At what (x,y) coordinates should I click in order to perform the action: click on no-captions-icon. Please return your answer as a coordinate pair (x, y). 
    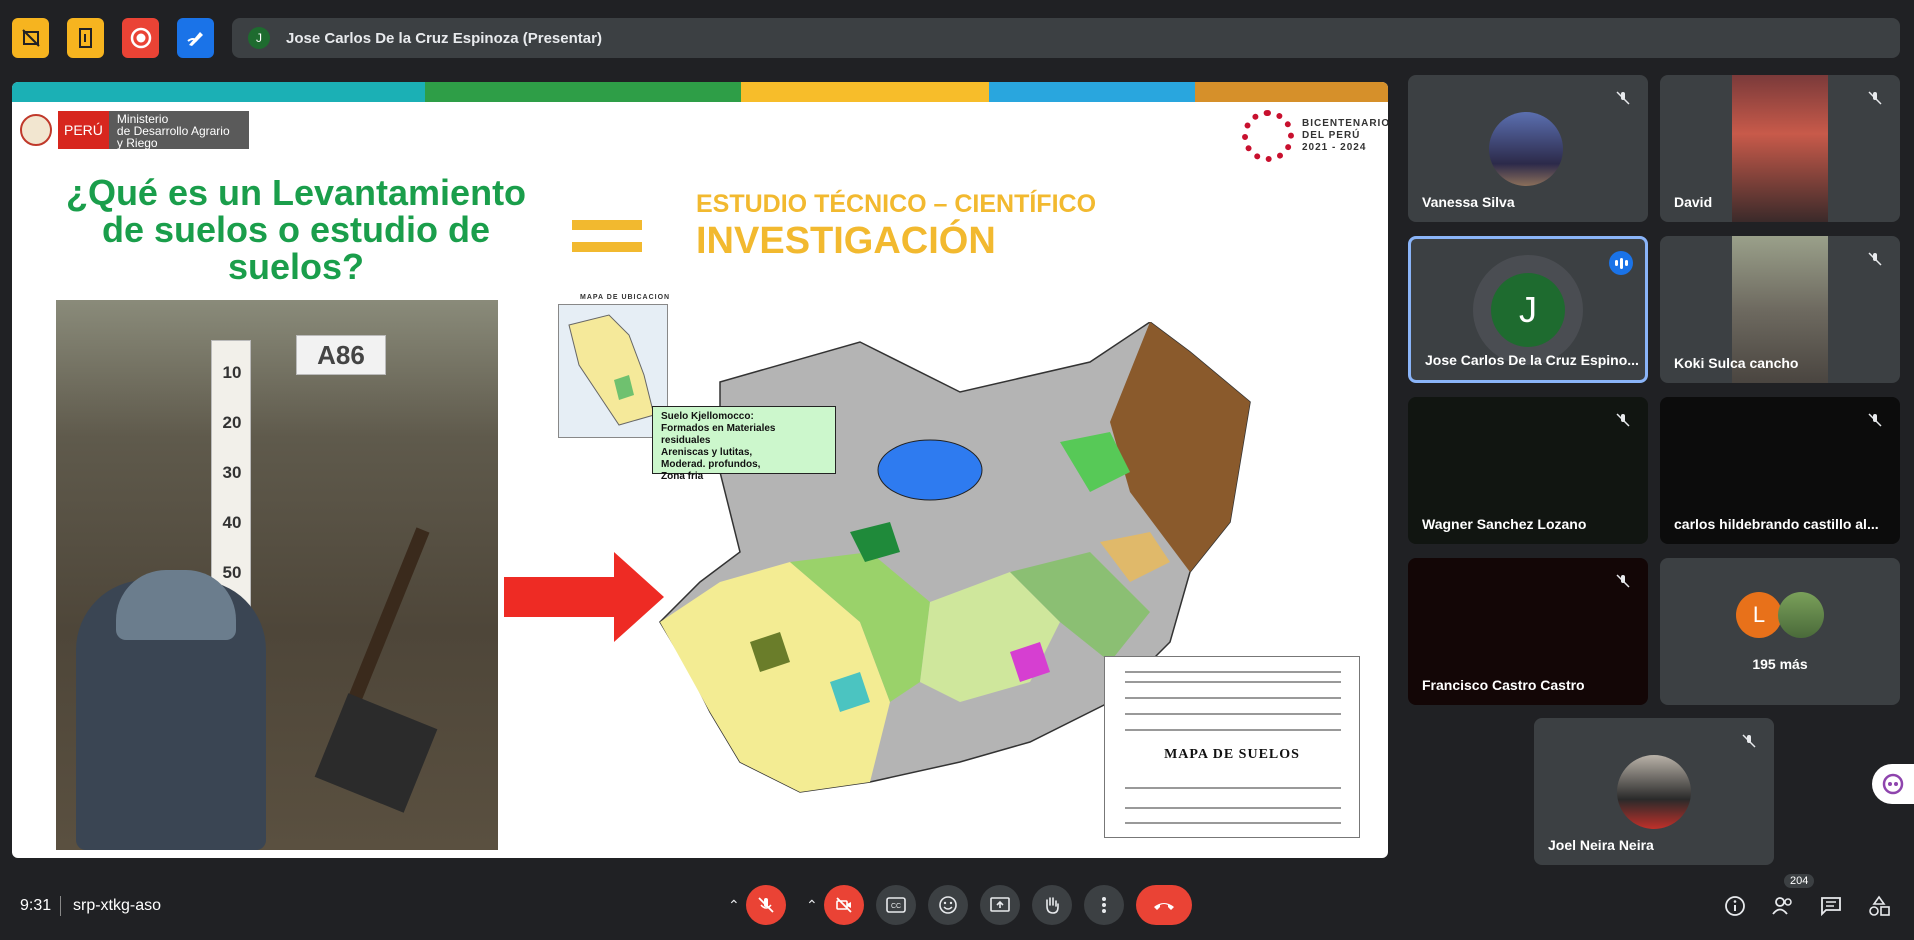
    Looking at the image, I should click on (30, 38).